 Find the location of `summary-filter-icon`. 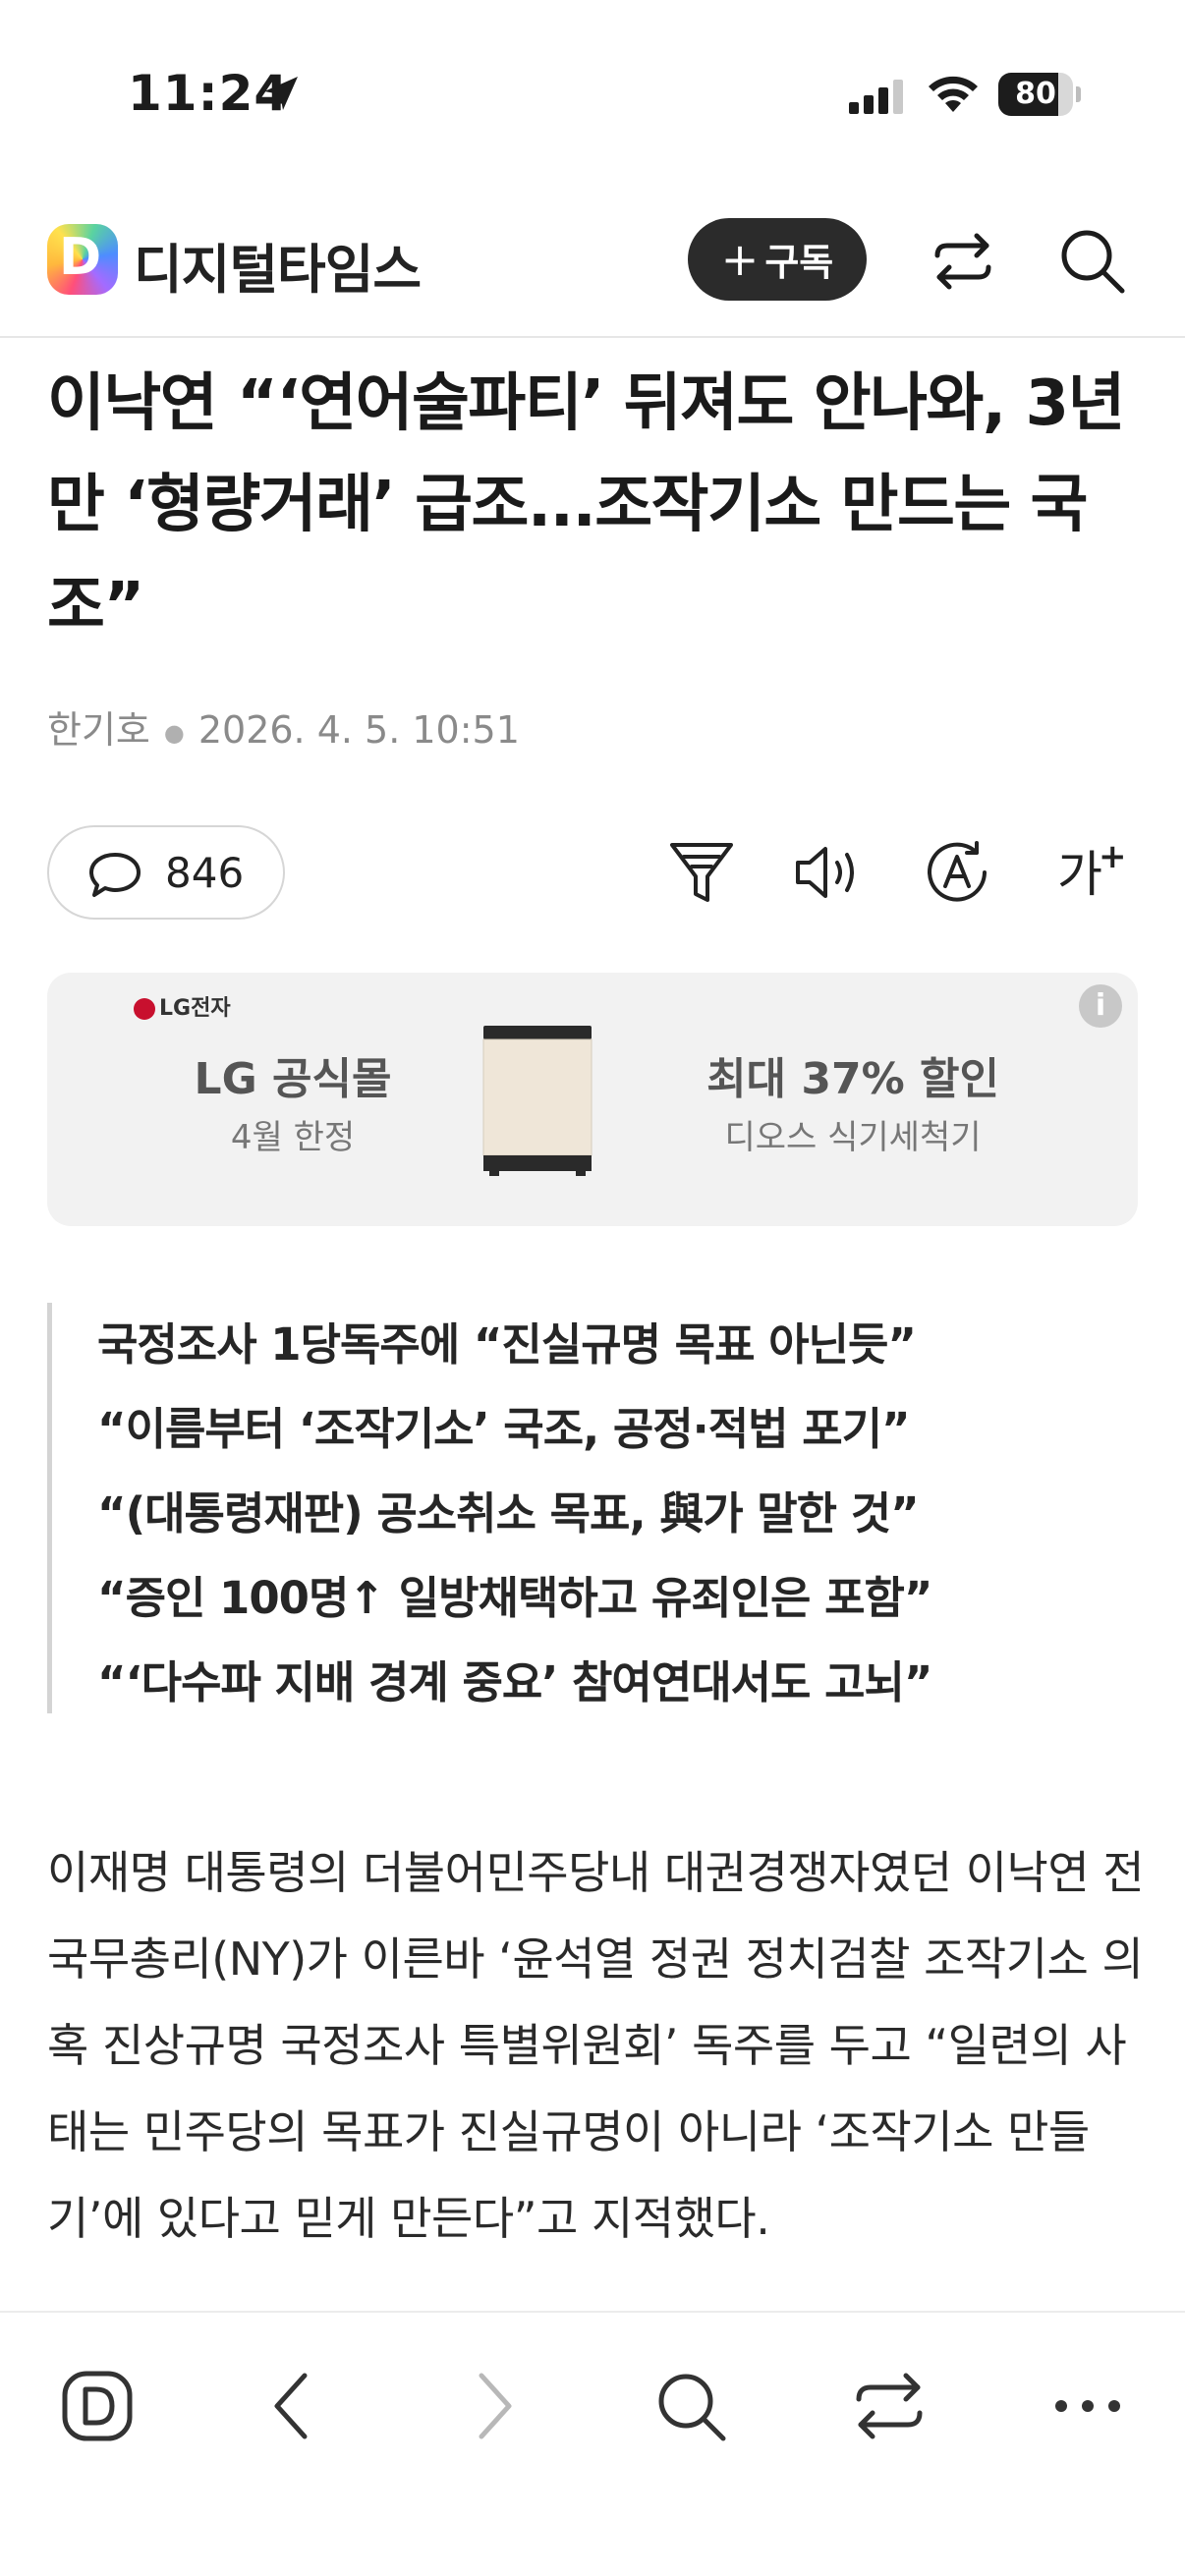

summary-filter-icon is located at coordinates (701, 872).